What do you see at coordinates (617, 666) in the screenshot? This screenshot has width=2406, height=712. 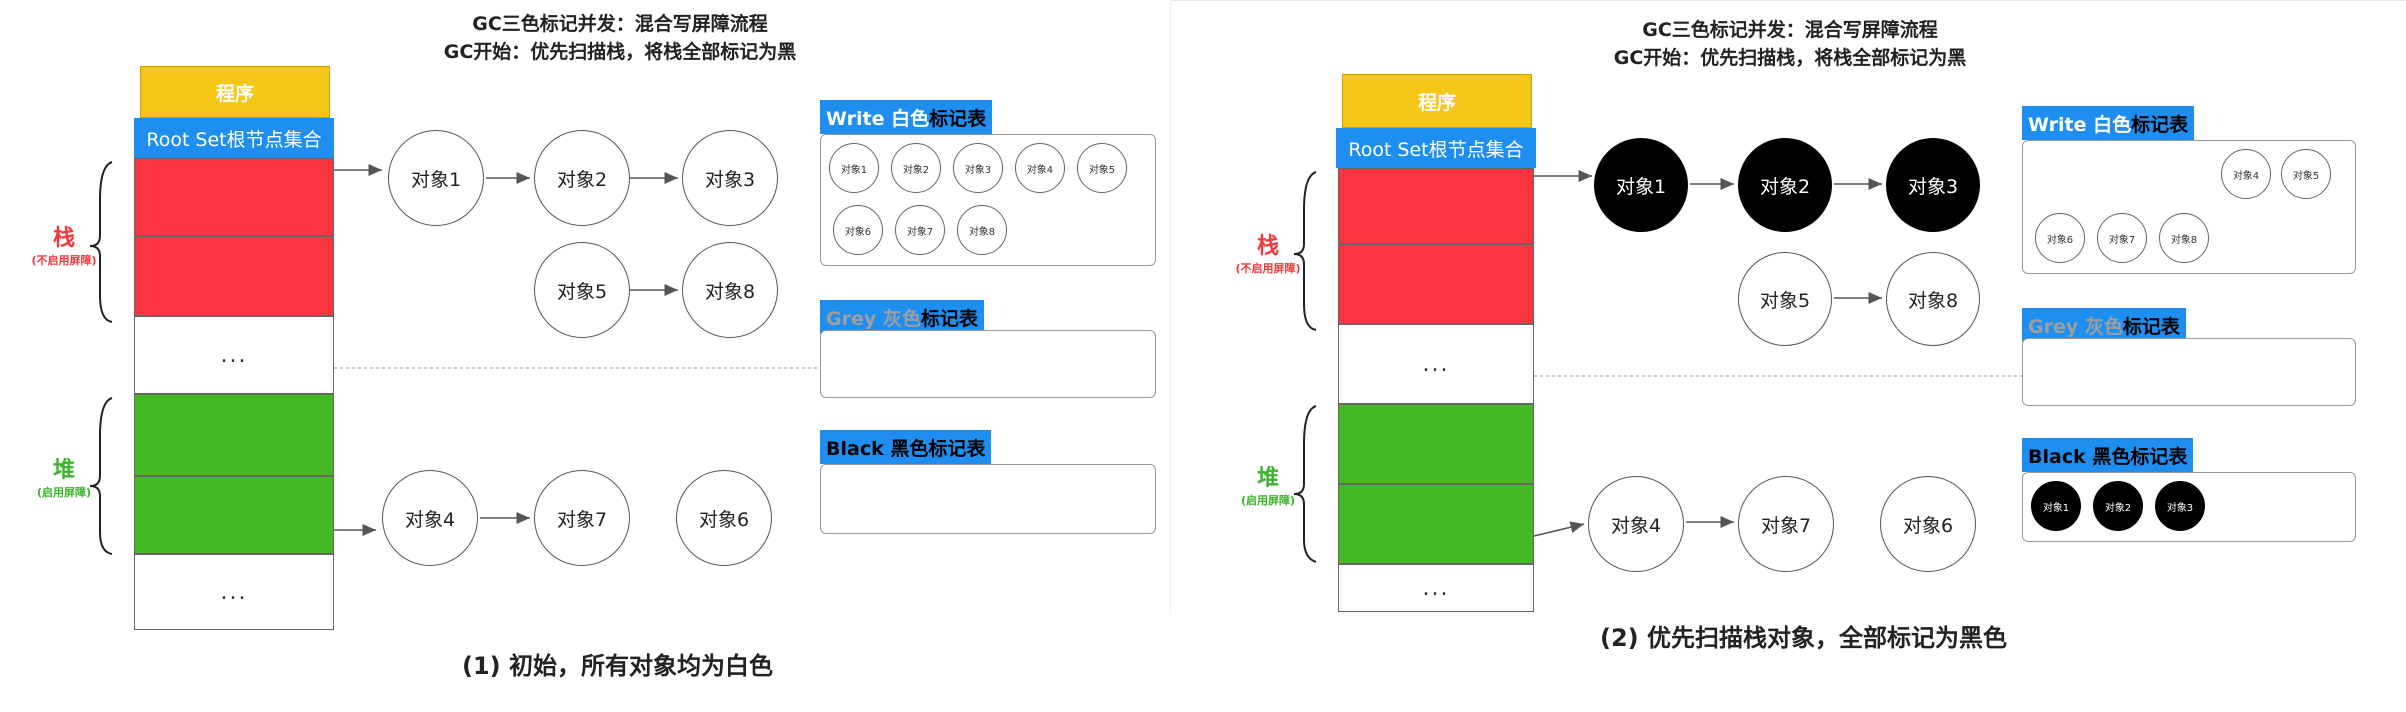 I see `caption: (1) 初始，所有对象均为白色` at bounding box center [617, 666].